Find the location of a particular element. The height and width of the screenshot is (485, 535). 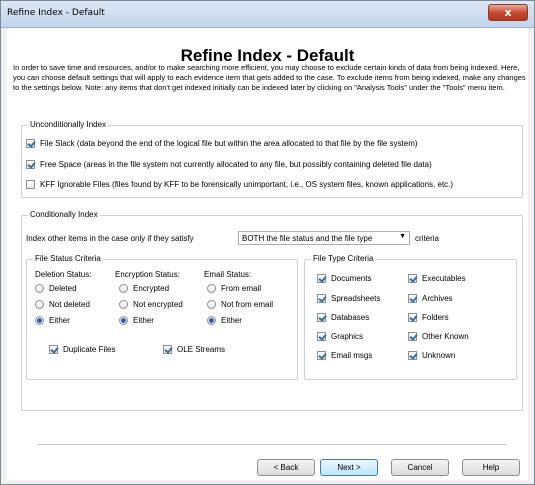

executables-label: Executables is located at coordinates (444, 278).